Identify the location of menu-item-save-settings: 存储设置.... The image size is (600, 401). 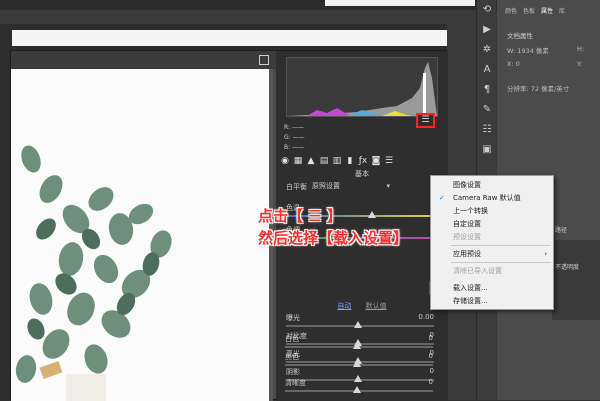
(492, 301).